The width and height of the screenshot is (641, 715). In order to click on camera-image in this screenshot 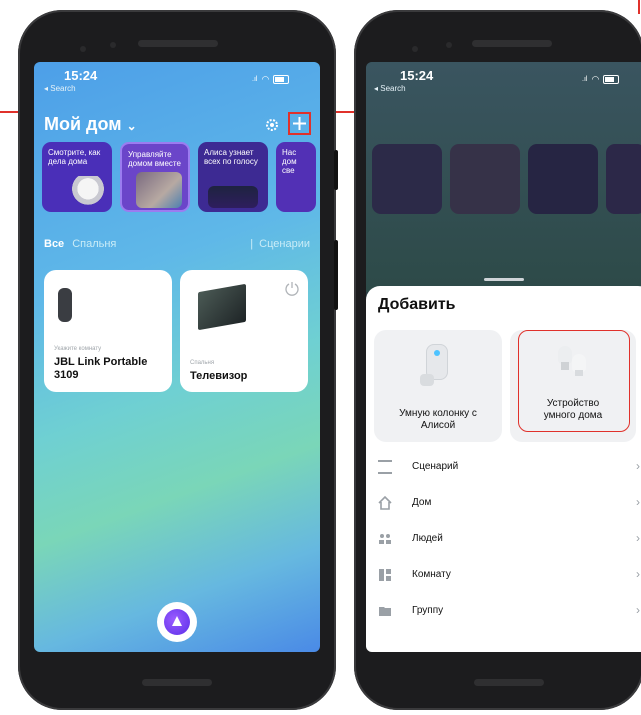, I will do `click(88, 192)`.